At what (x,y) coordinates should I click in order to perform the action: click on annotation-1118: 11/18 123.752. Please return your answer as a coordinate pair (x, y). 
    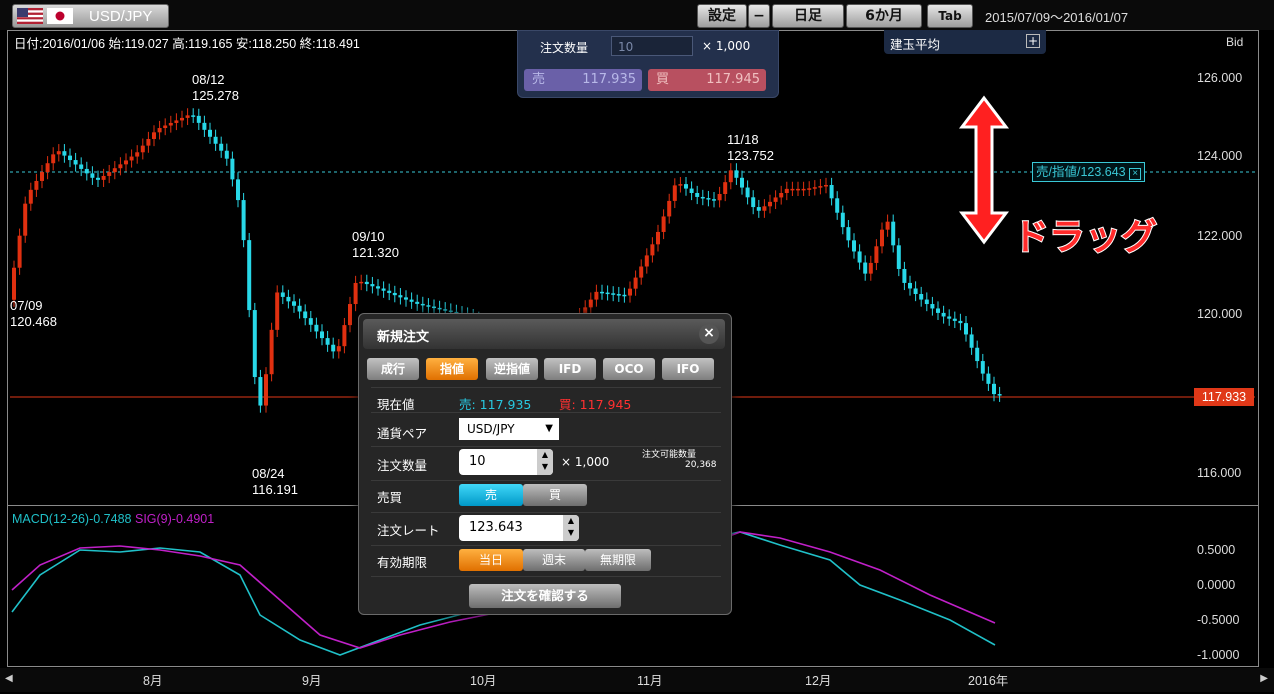
    Looking at the image, I should click on (750, 148).